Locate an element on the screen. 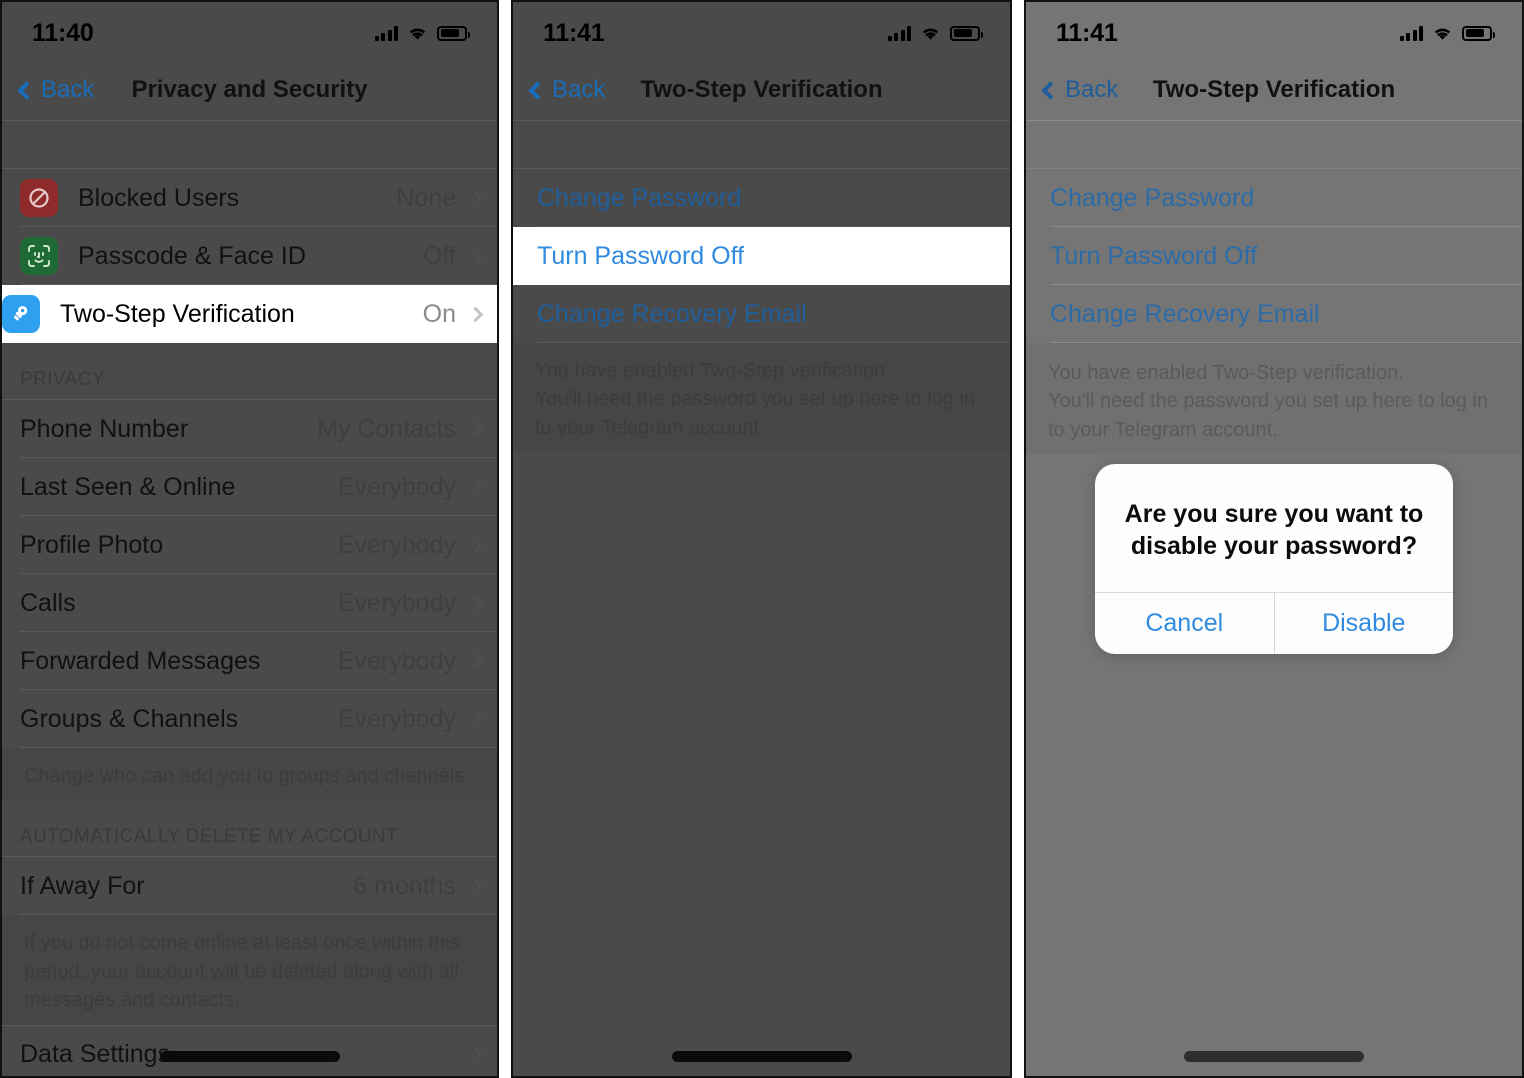 This screenshot has height=1078, width=1524. list-item-value: On is located at coordinates (439, 313).